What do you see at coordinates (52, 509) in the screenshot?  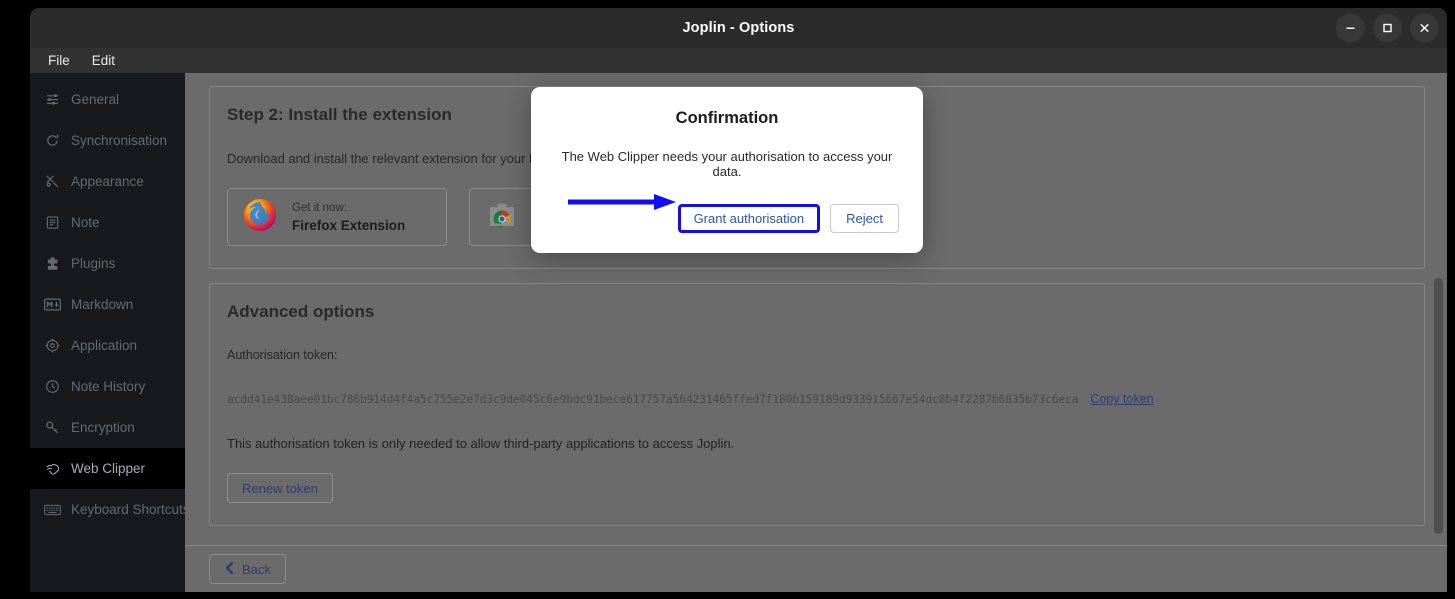 I see `keyboard-icon` at bounding box center [52, 509].